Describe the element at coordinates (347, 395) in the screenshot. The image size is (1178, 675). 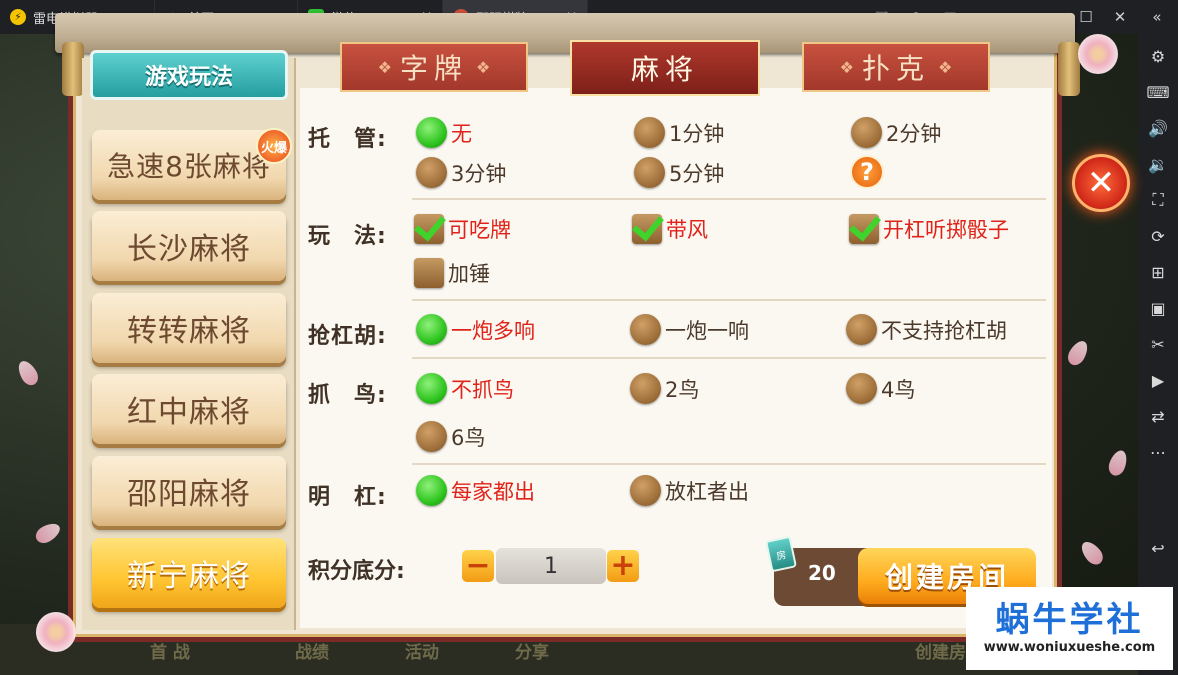
I see `birds-label: 抓 鸟:` at that location.